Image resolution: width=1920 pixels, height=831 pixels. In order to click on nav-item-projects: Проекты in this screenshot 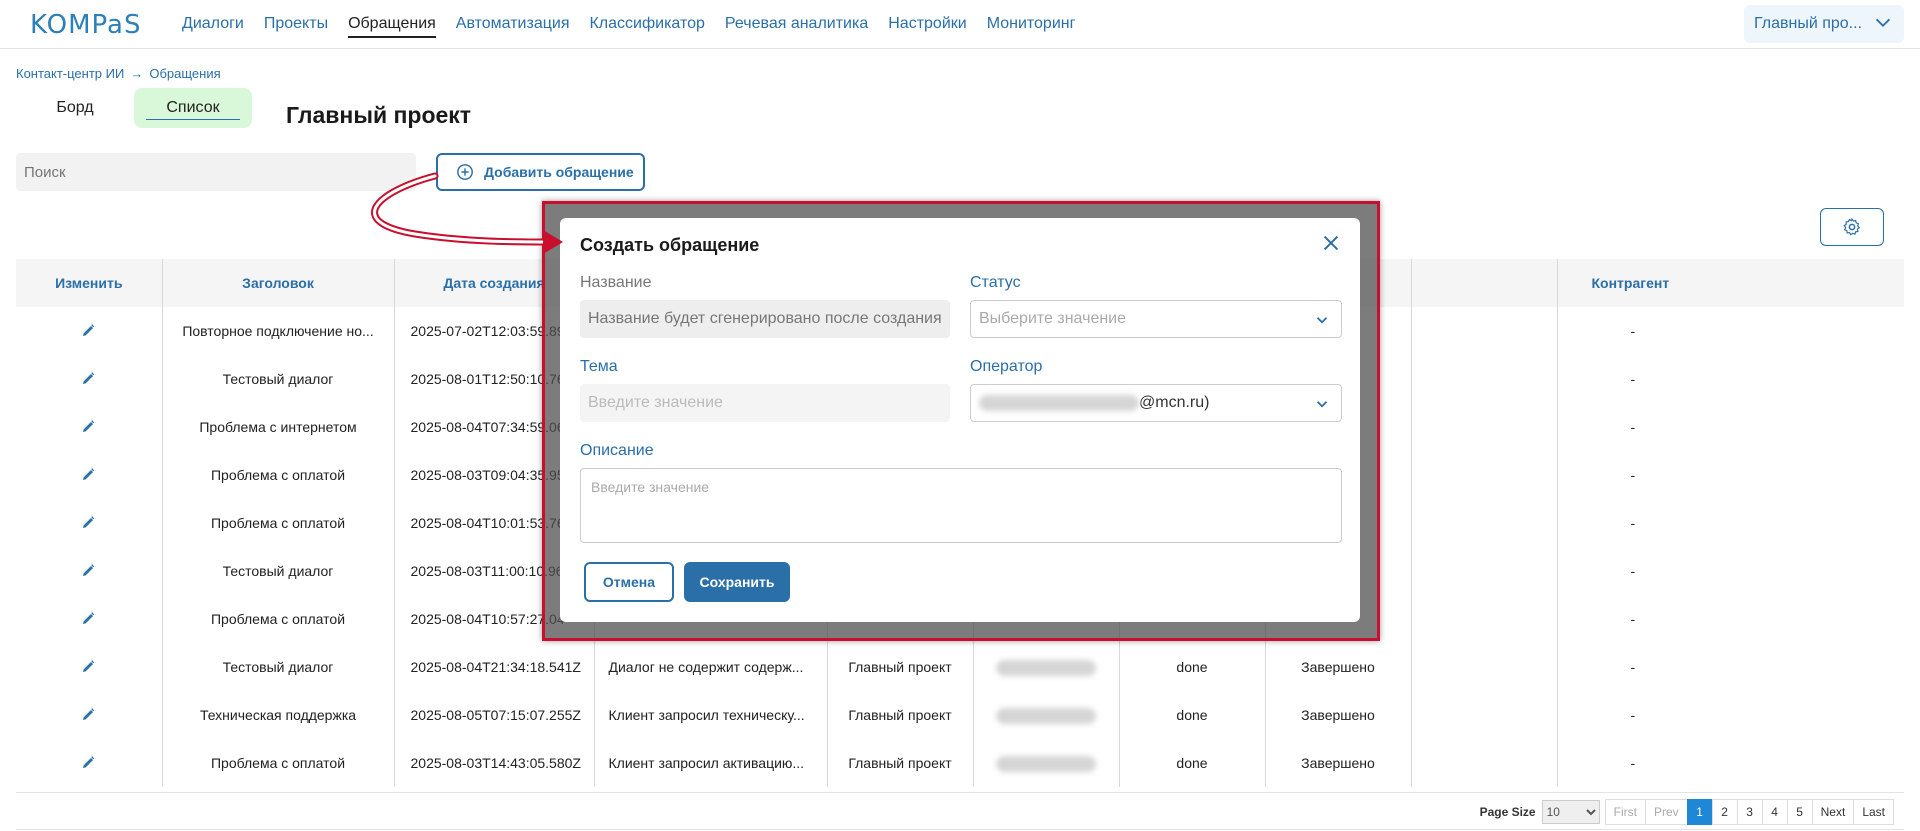, I will do `click(296, 26)`.